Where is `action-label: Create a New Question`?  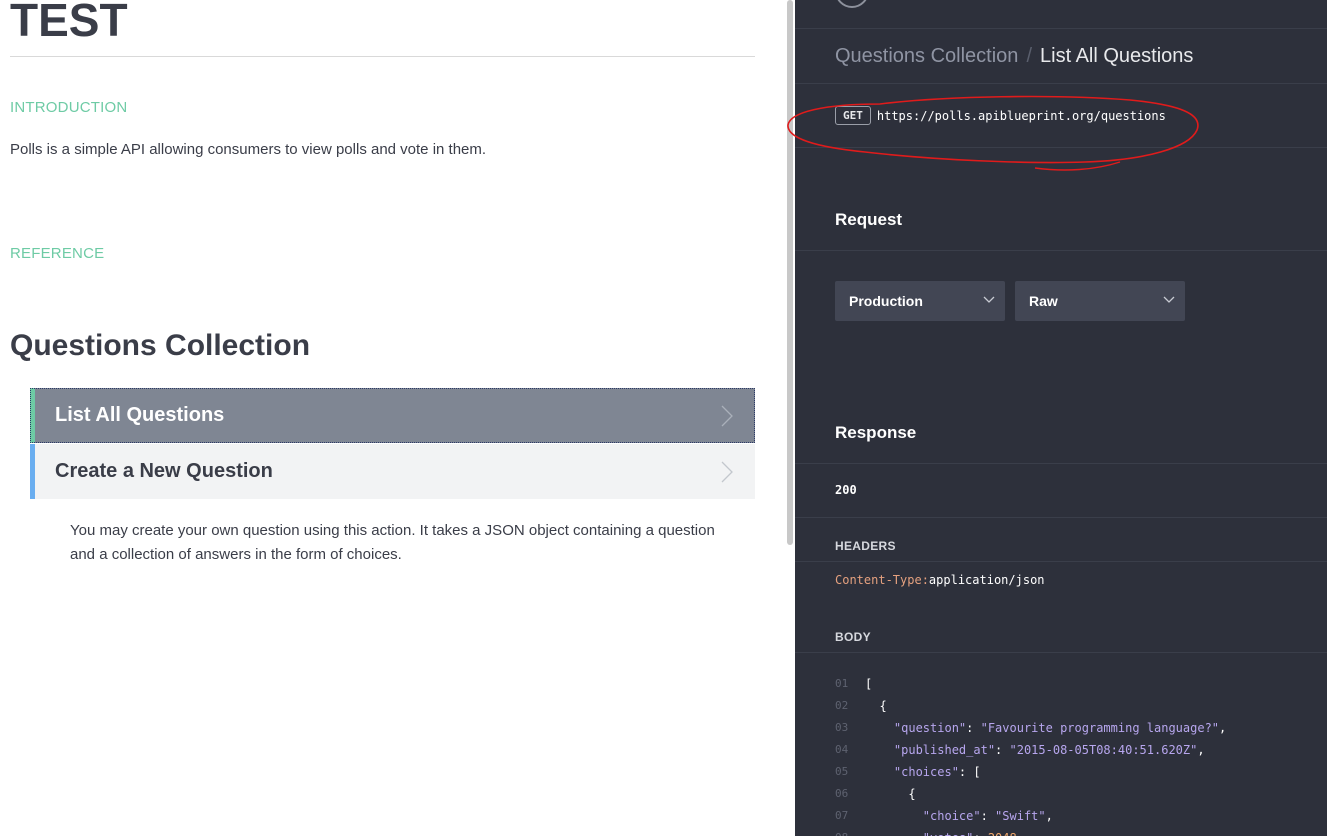
action-label: Create a New Question is located at coordinates (164, 471).